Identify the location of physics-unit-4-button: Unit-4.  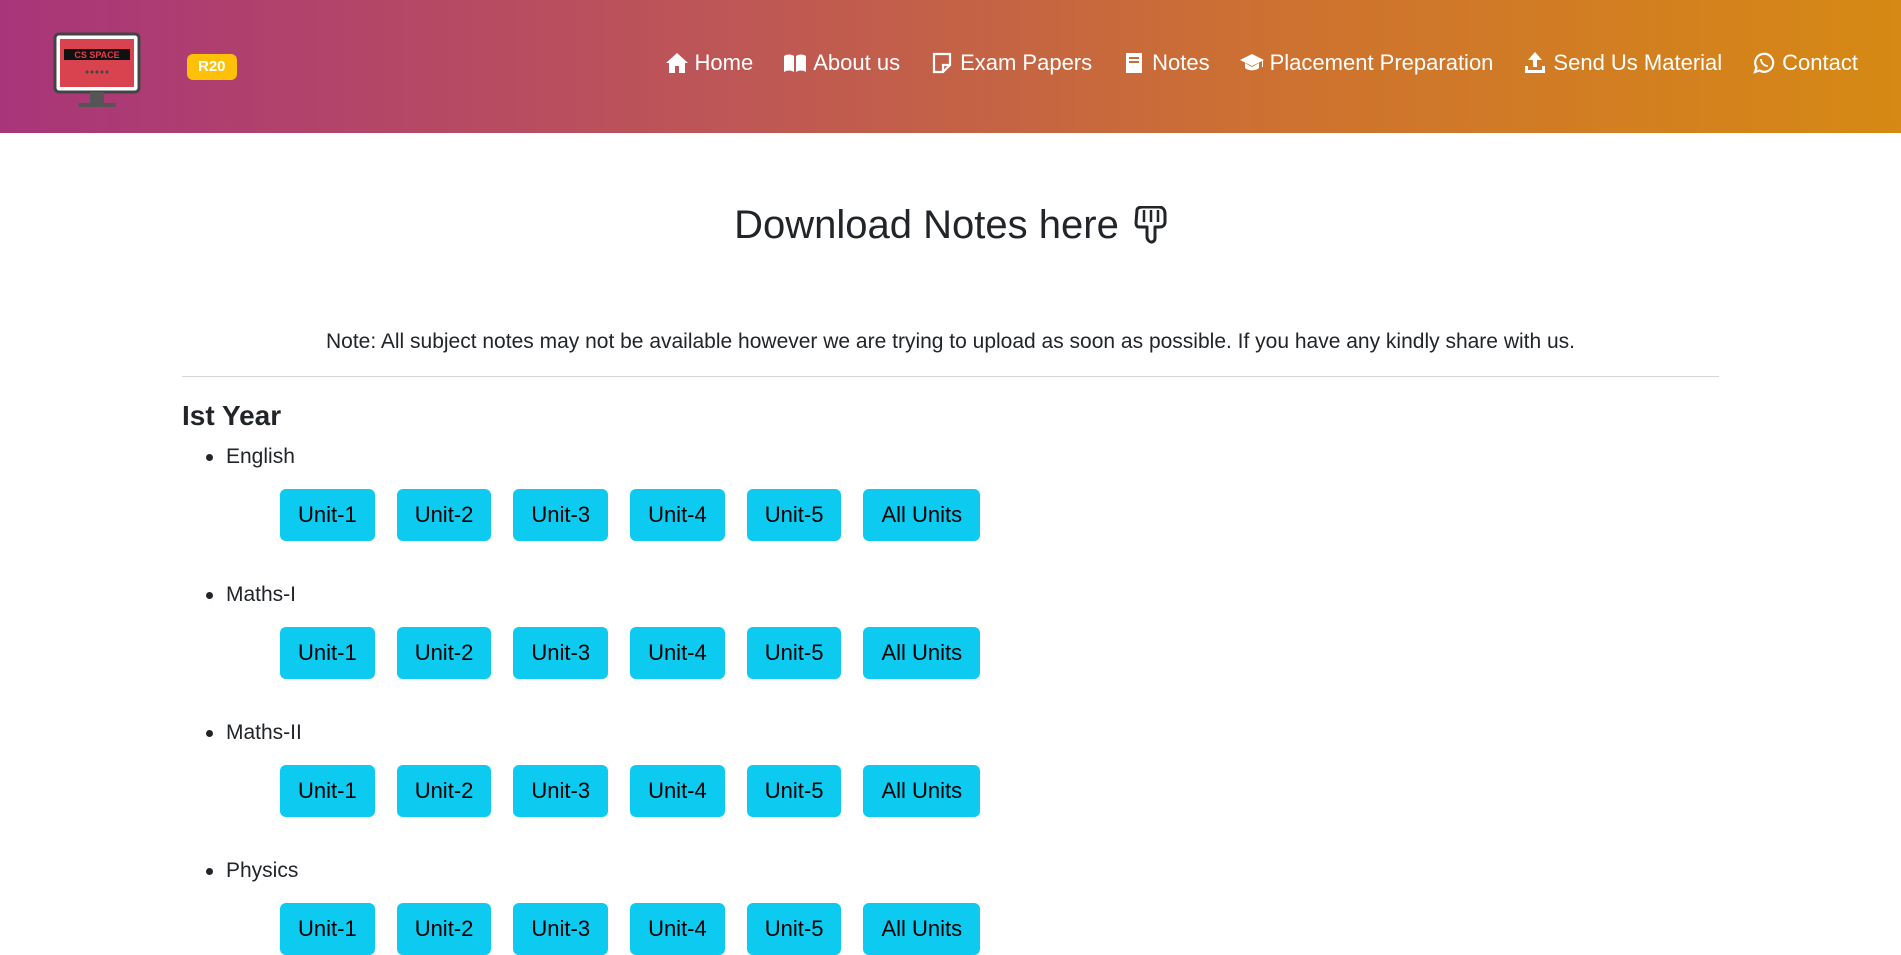
(677, 929).